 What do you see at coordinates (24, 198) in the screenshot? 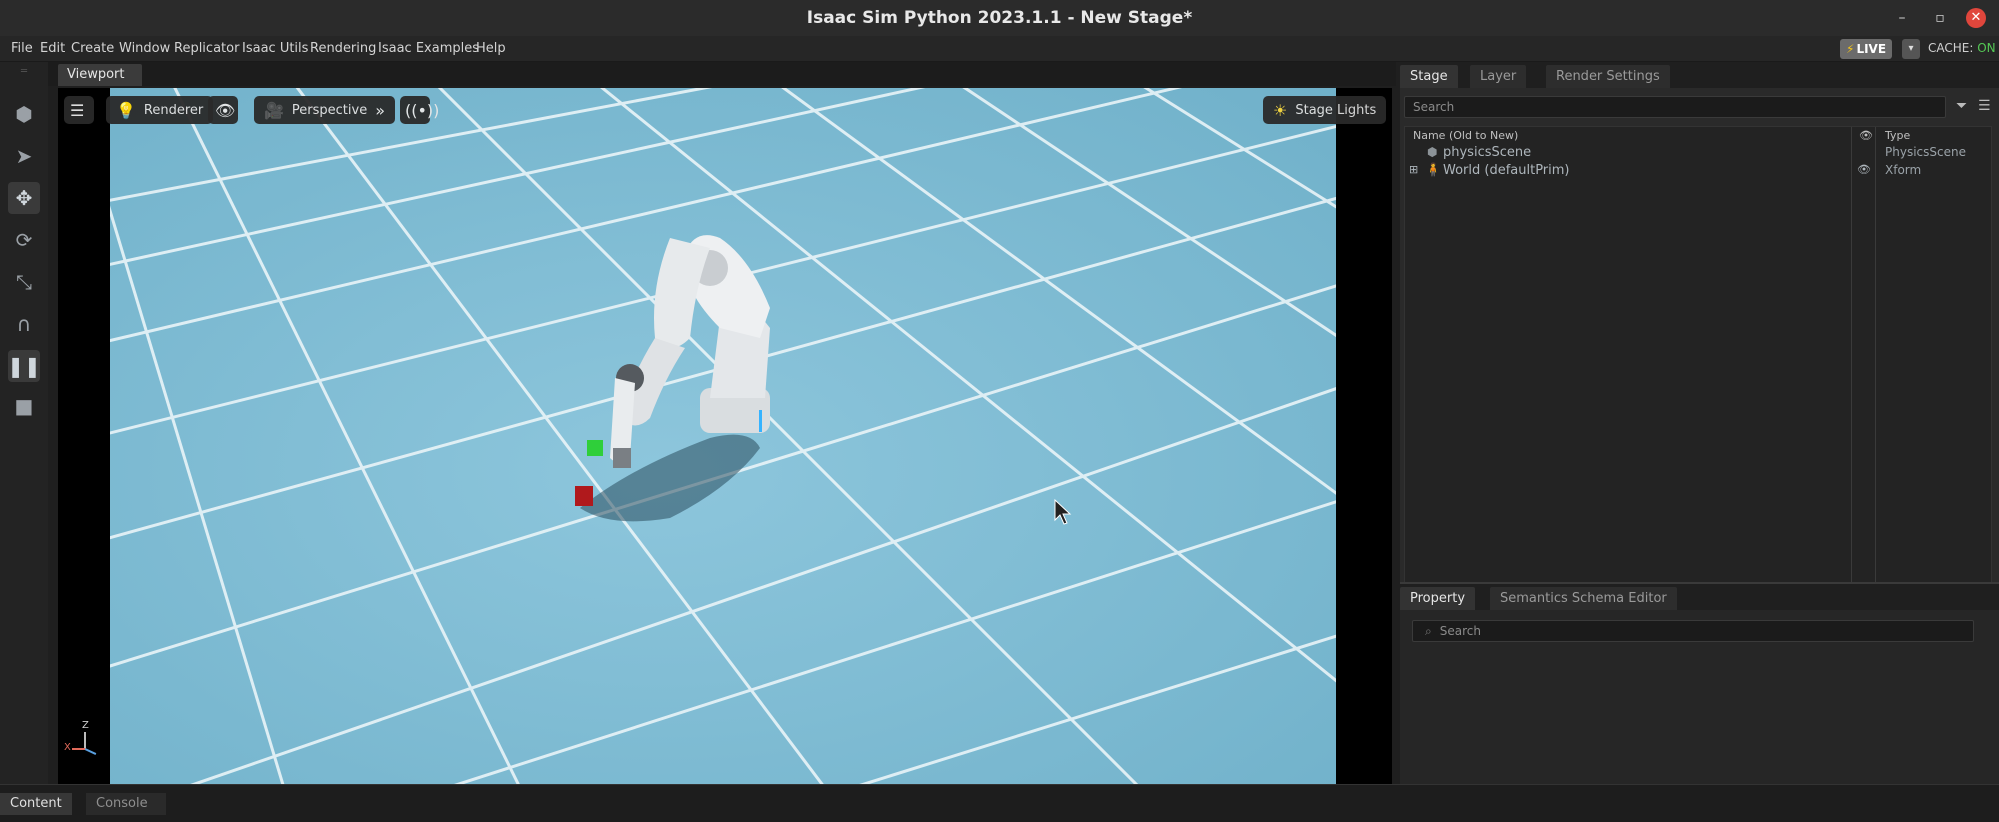
I see `move-tool-icon: ✥` at bounding box center [24, 198].